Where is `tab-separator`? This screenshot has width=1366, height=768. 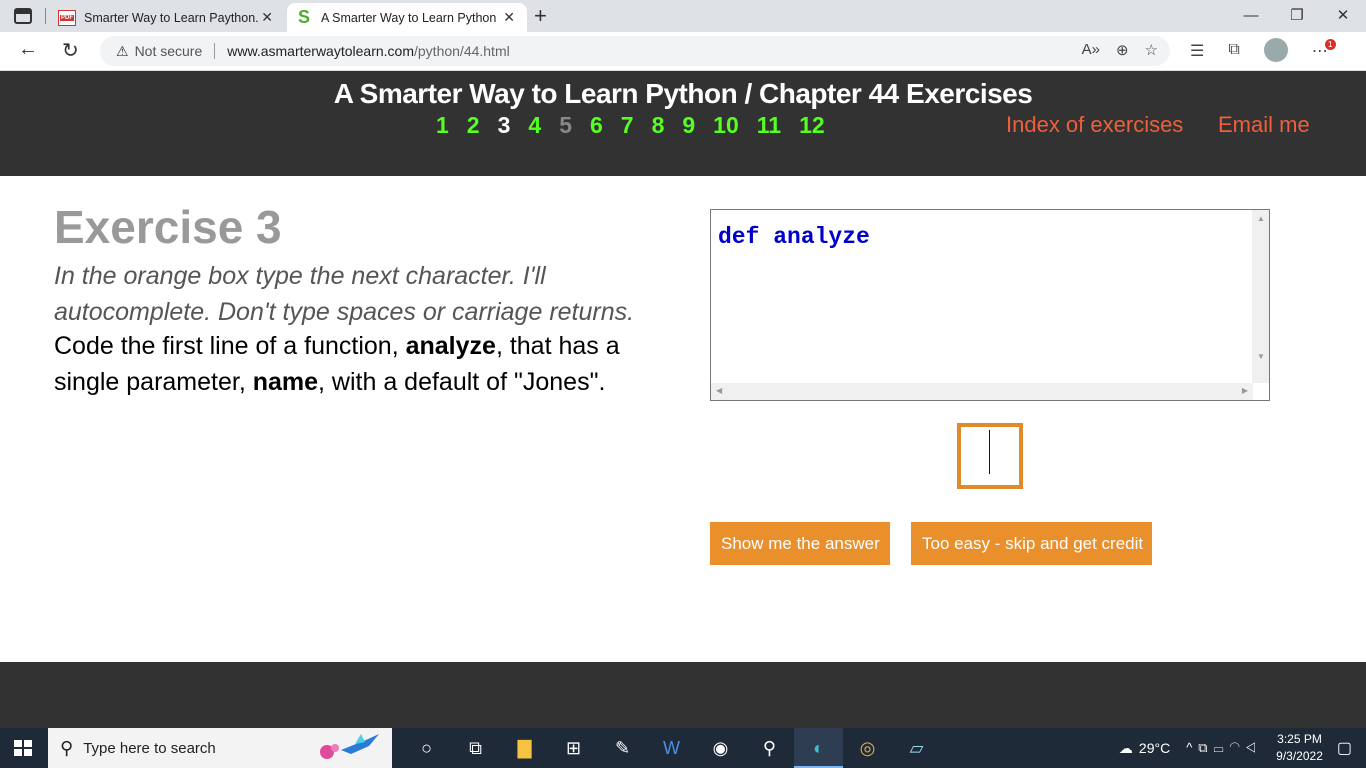 tab-separator is located at coordinates (45, 16).